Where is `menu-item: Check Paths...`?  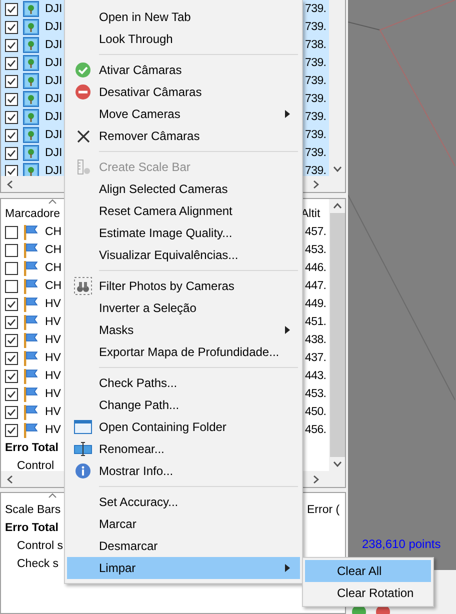 menu-item: Check Paths... is located at coordinates (183, 383).